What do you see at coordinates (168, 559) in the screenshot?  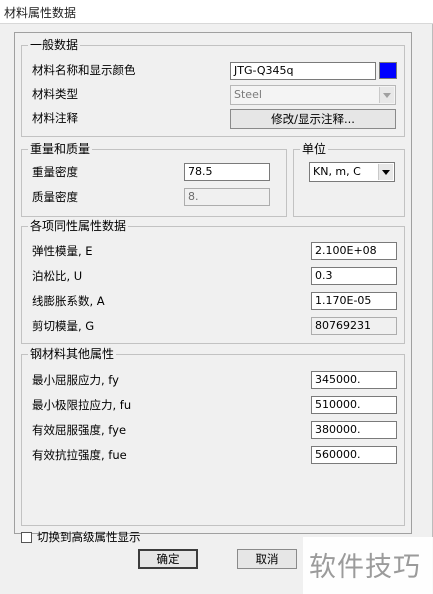 I see `ok-button: 确定` at bounding box center [168, 559].